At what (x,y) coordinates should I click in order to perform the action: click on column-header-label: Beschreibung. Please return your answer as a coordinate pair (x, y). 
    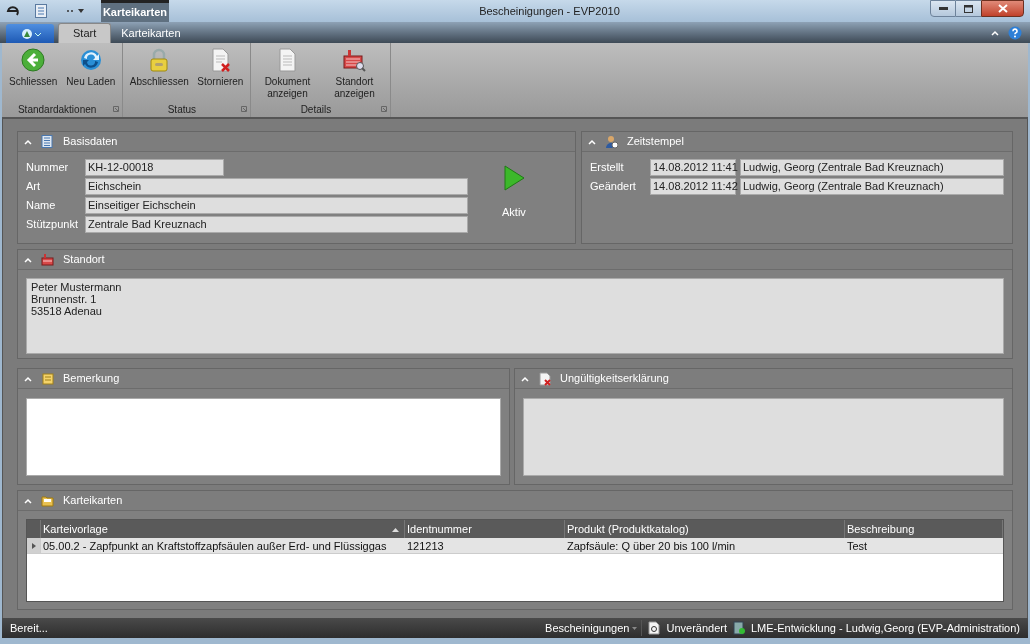
    Looking at the image, I should click on (881, 529).